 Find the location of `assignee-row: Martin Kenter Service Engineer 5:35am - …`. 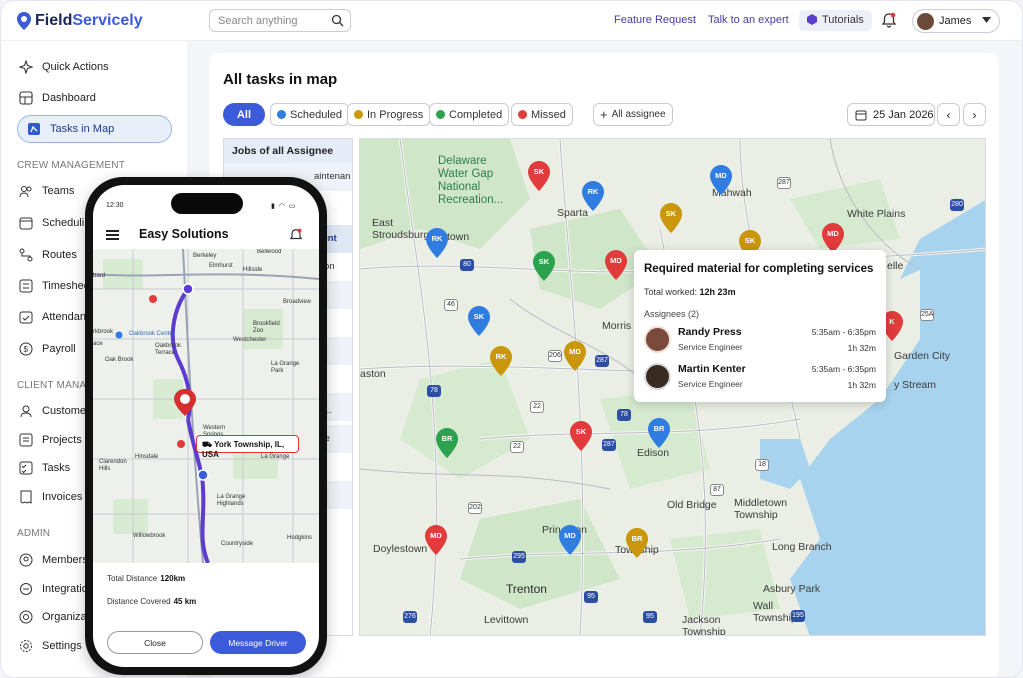

assignee-row: Martin Kenter Service Engineer 5:35am - … is located at coordinates (760, 377).